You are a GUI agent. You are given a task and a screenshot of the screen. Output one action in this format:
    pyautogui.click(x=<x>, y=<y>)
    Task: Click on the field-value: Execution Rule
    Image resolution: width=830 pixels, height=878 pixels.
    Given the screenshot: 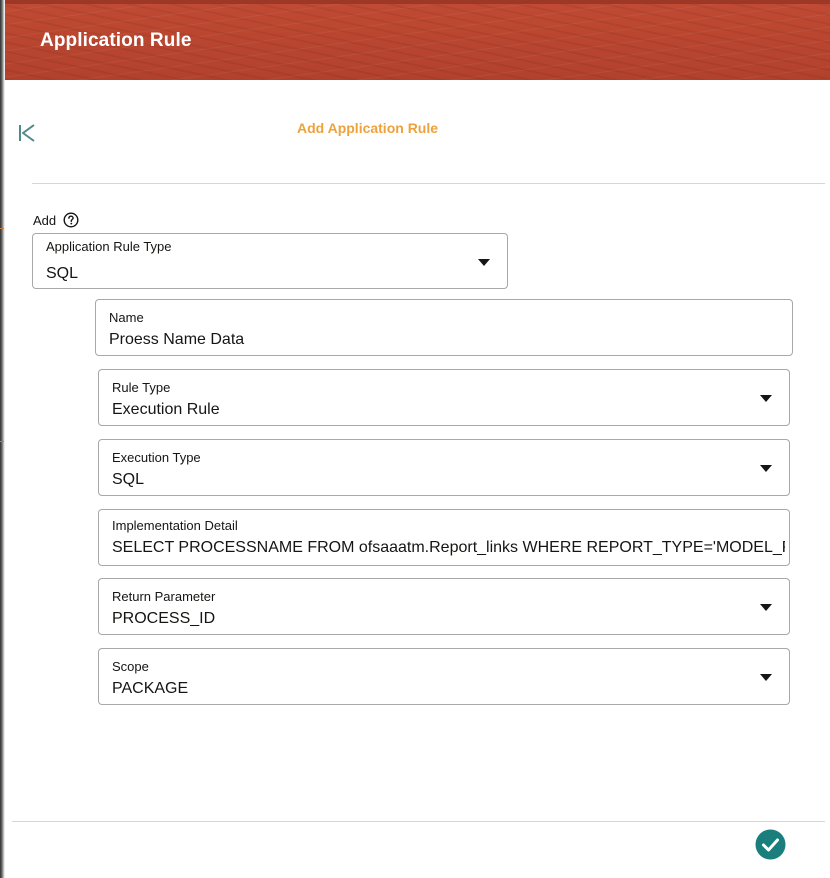 What is the action you would take?
    pyautogui.click(x=166, y=409)
    